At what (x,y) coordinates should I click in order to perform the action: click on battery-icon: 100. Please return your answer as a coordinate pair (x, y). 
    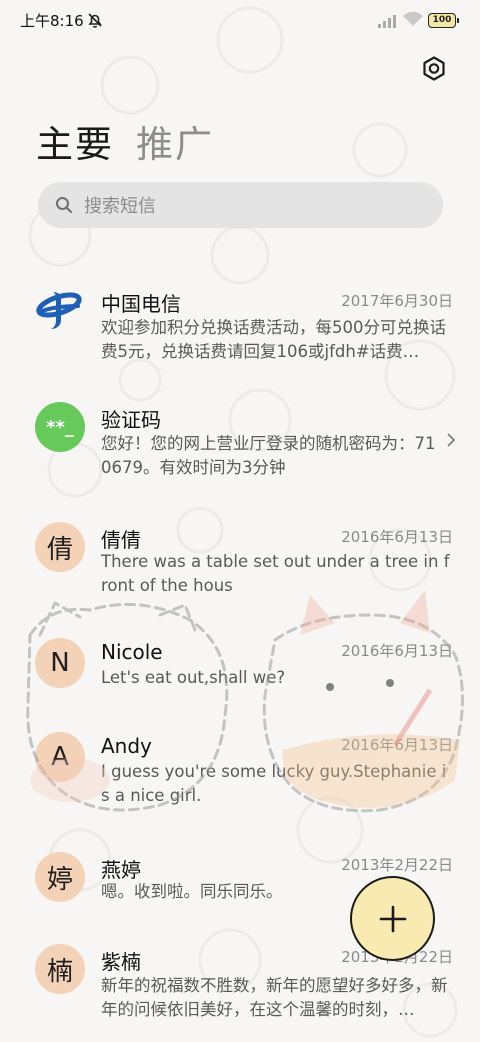
    Looking at the image, I should click on (443, 20).